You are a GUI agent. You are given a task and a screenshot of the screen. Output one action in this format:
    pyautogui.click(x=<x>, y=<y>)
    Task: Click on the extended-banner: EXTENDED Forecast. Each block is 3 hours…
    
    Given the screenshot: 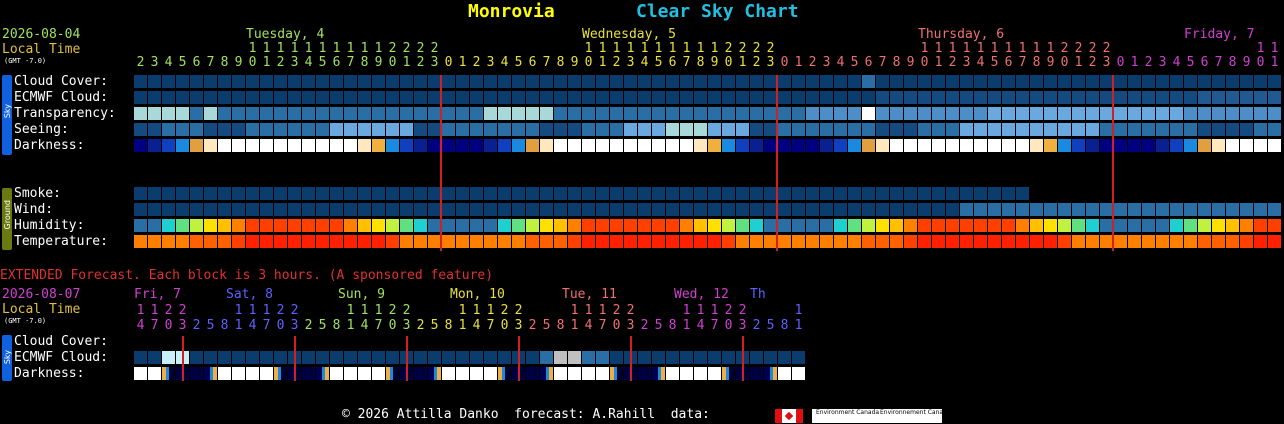 What is the action you would take?
    pyautogui.click(x=246, y=276)
    